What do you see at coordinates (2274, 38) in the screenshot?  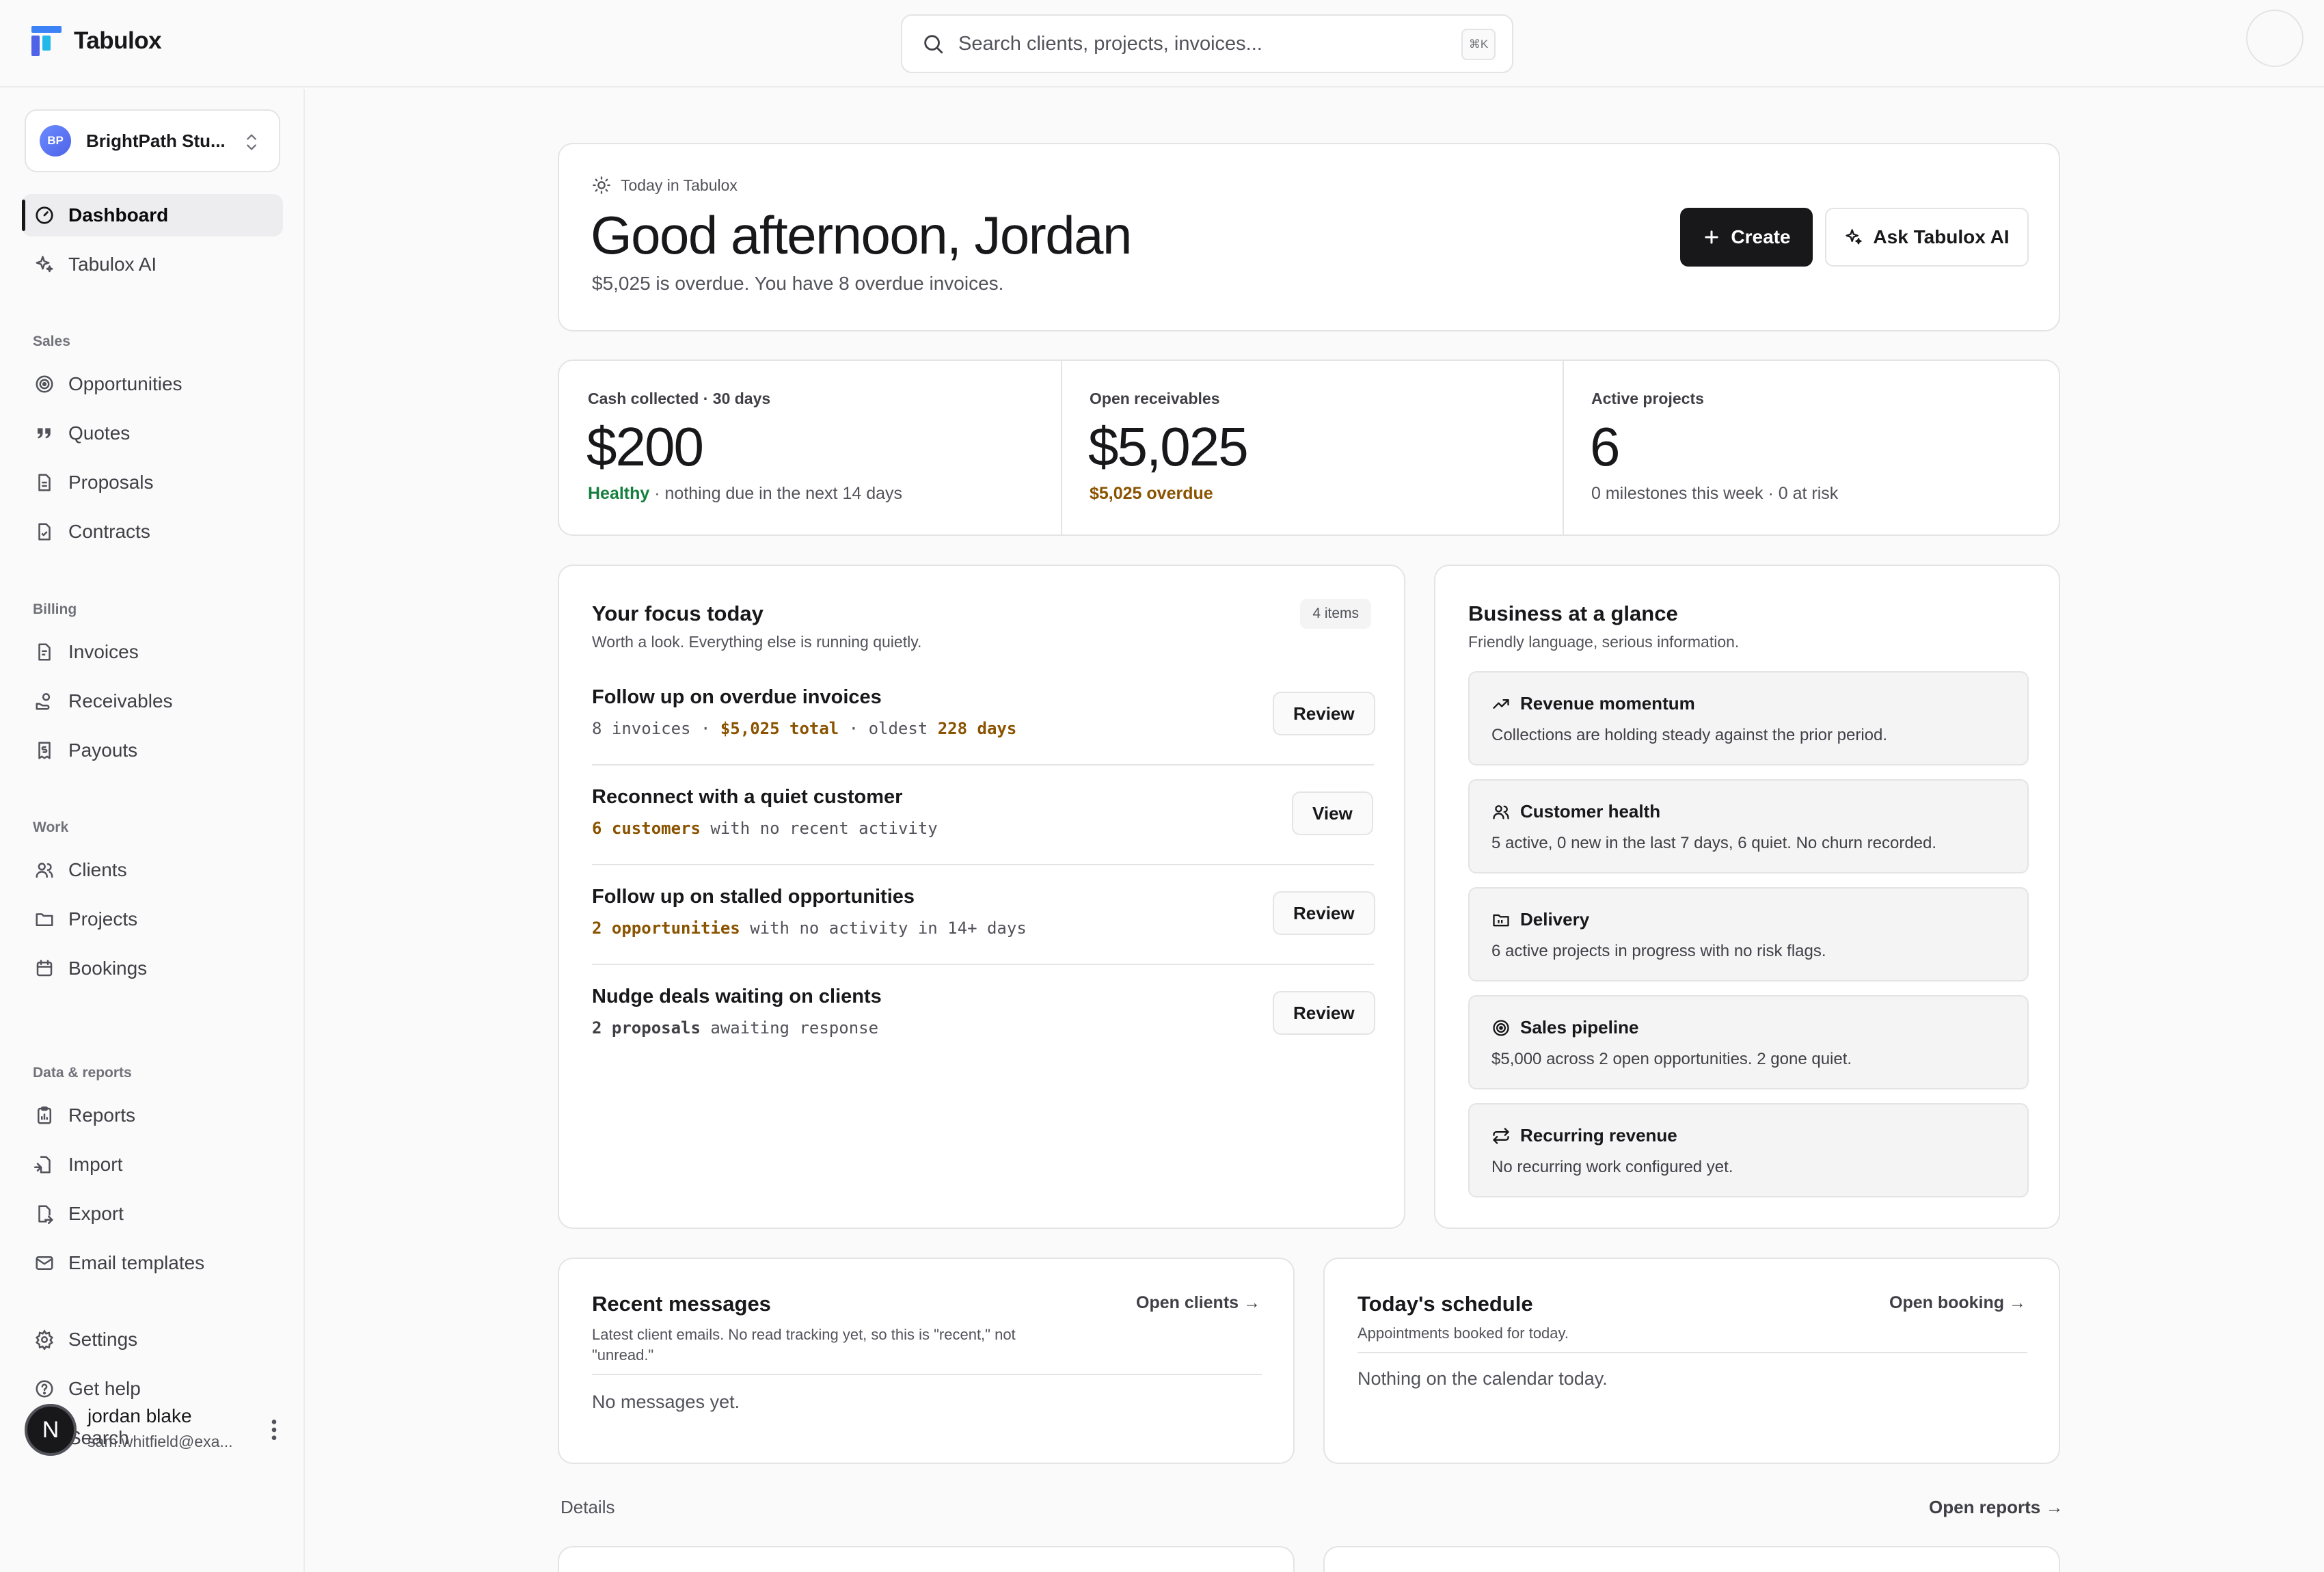 I see `top-user-avatar` at bounding box center [2274, 38].